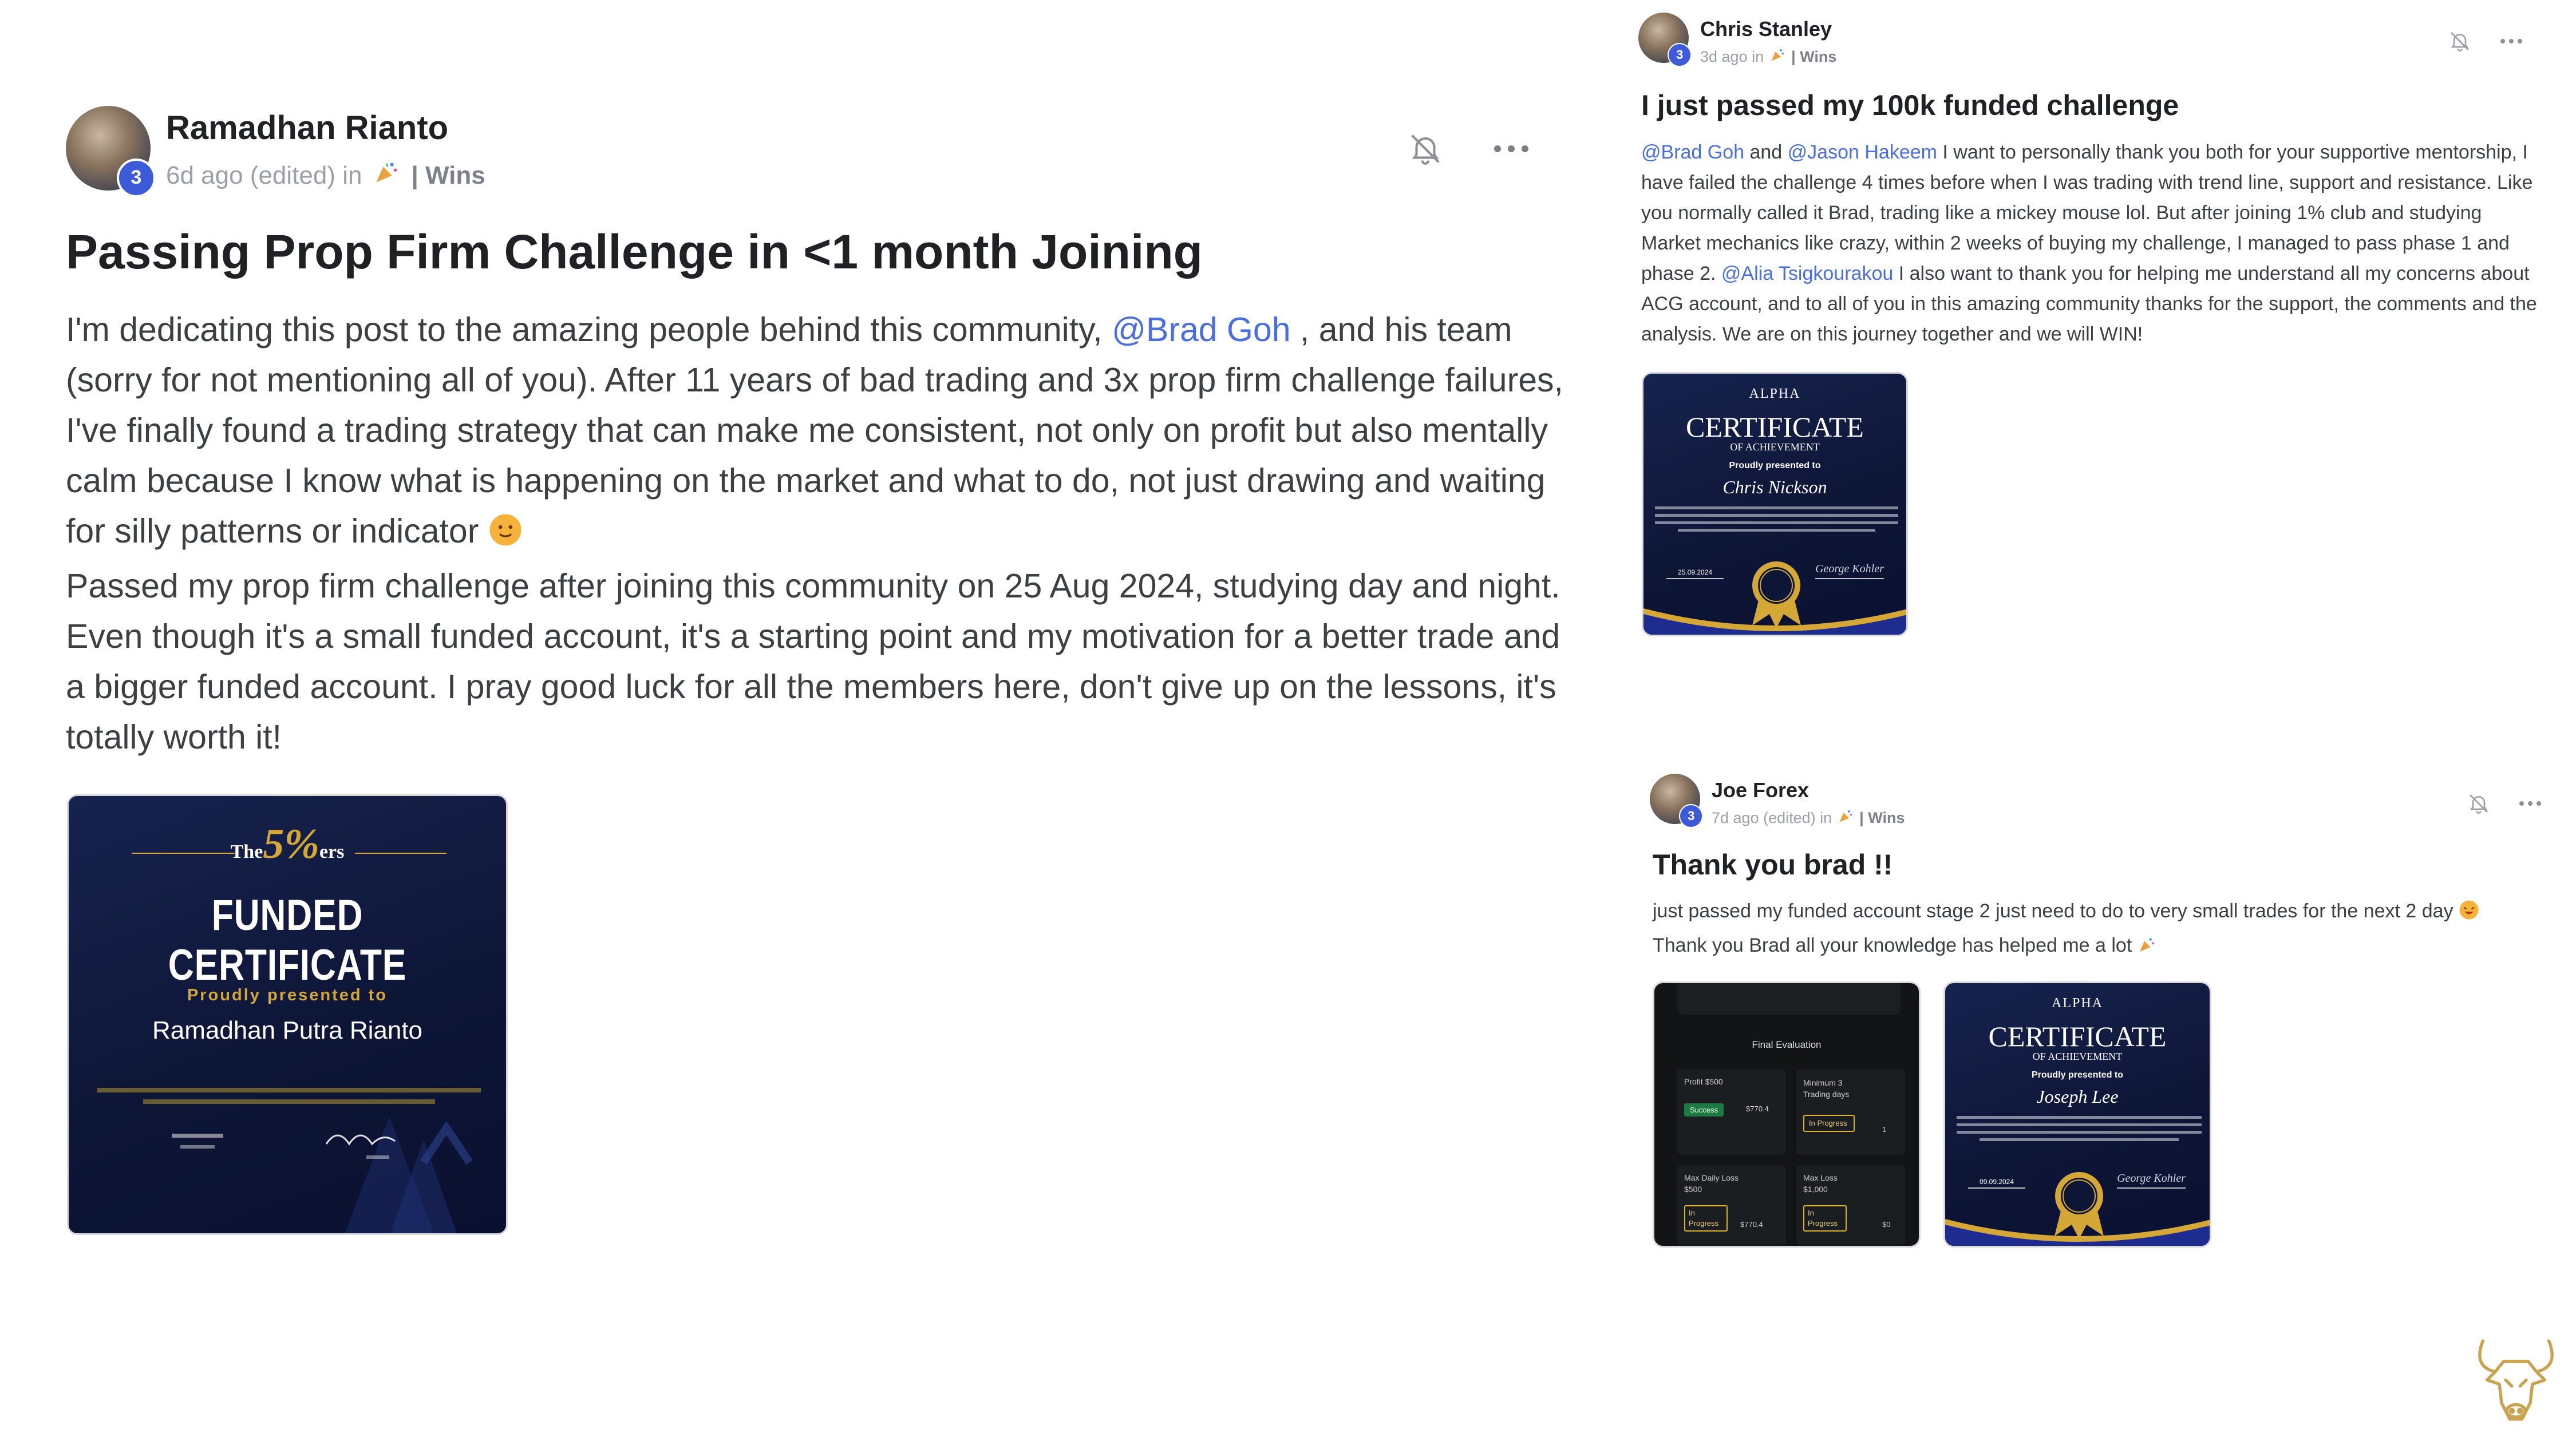 This screenshot has height=1449, width=2576. What do you see at coordinates (1704, 1110) in the screenshot?
I see `status-badge: Success` at bounding box center [1704, 1110].